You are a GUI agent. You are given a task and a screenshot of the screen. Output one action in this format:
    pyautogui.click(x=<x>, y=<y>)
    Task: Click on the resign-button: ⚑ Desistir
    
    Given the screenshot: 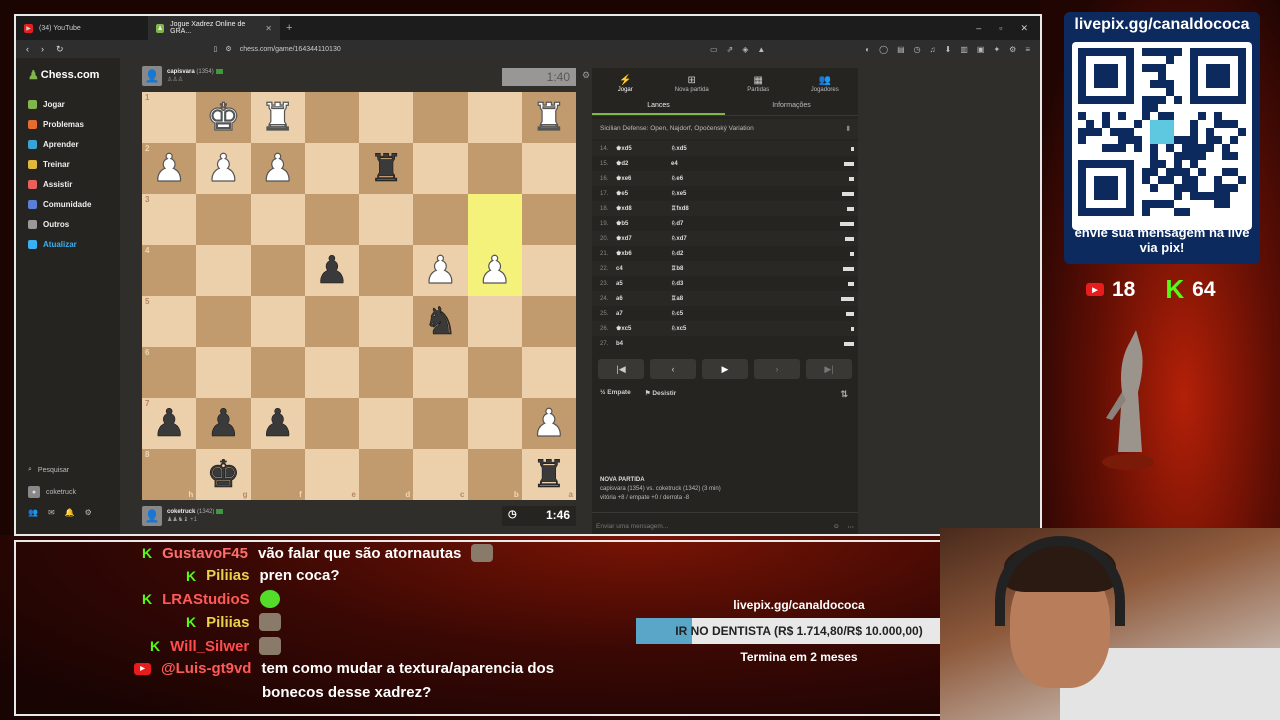 What is the action you would take?
    pyautogui.click(x=661, y=393)
    